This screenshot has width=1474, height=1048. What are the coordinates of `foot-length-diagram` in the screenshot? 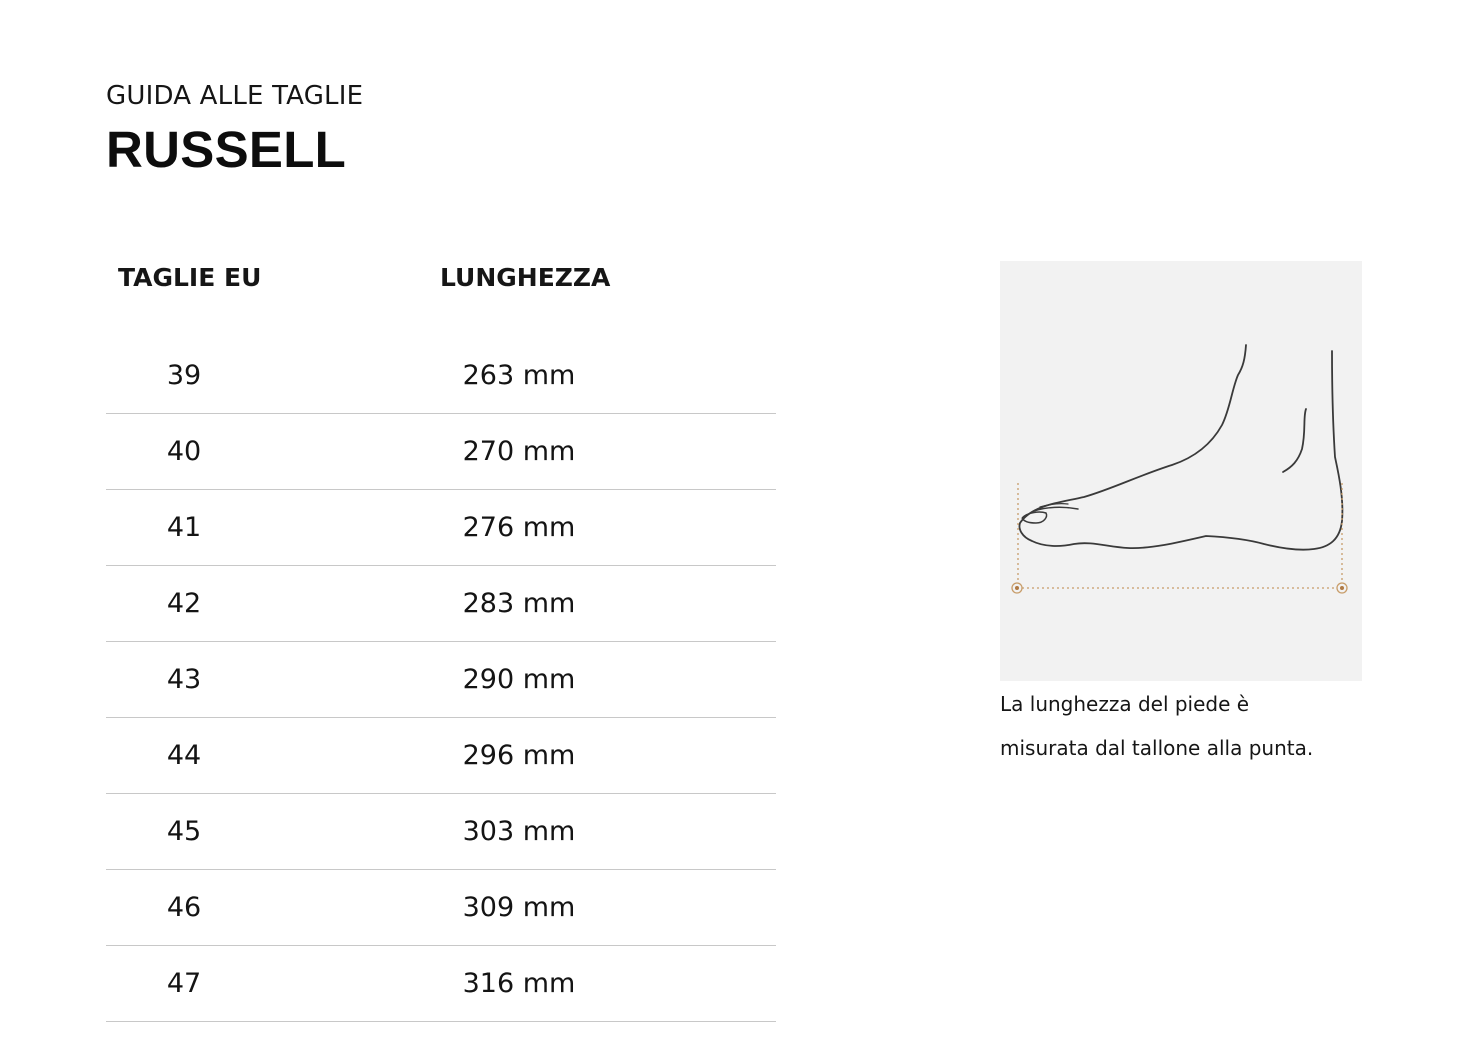 It's located at (1181, 471).